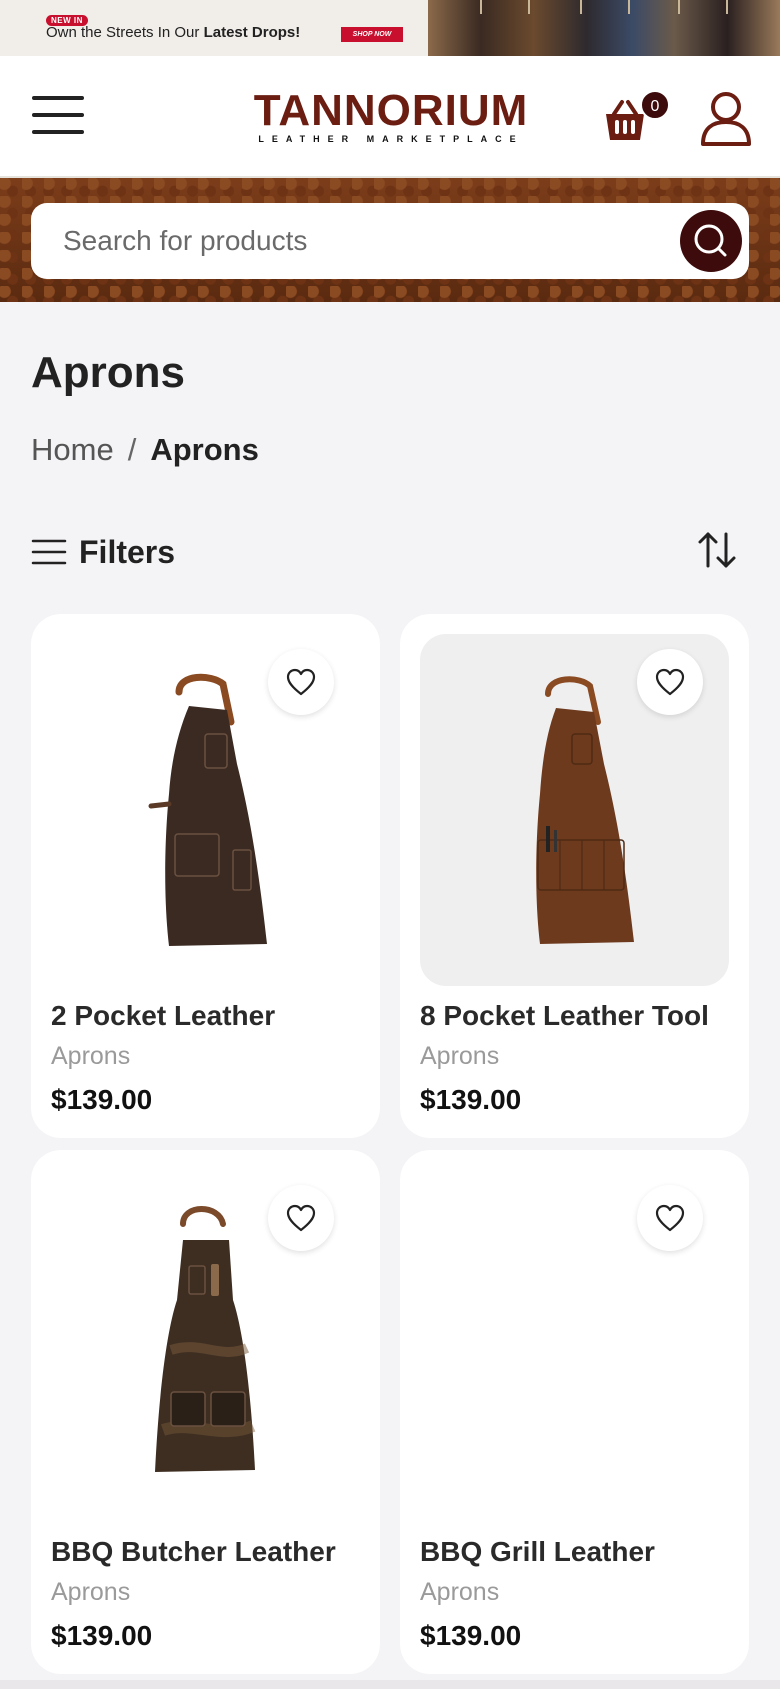  What do you see at coordinates (390, 1684) in the screenshot?
I see `next-row-peek` at bounding box center [390, 1684].